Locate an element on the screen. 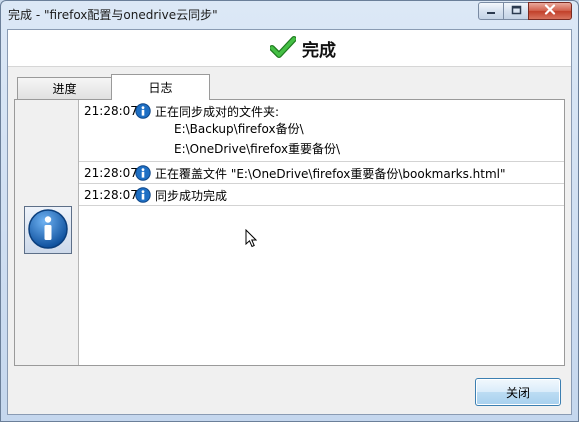  status-heading: 完成 is located at coordinates (302, 48).